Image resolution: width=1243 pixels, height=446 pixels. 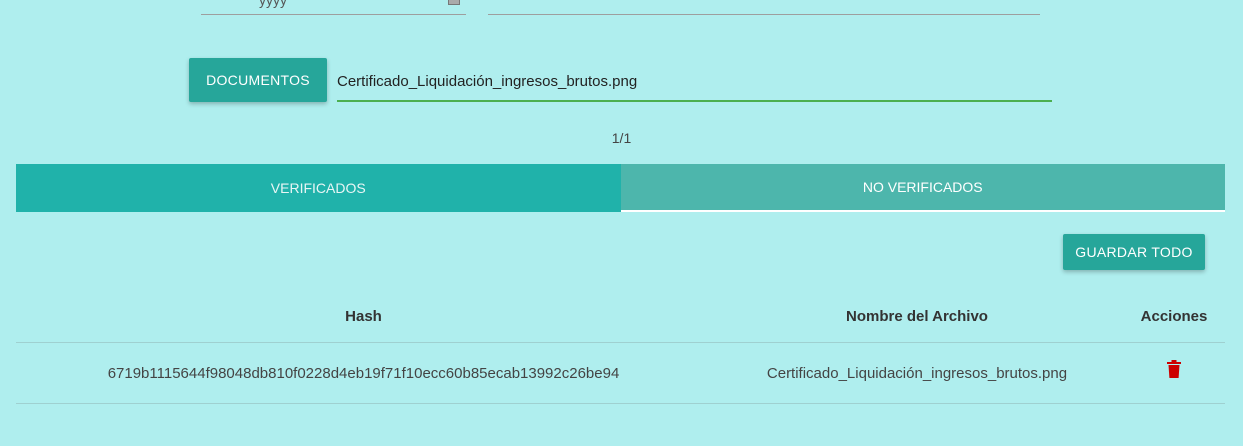 What do you see at coordinates (273, 4) in the screenshot?
I see `date-input-placeholder: yyyy` at bounding box center [273, 4].